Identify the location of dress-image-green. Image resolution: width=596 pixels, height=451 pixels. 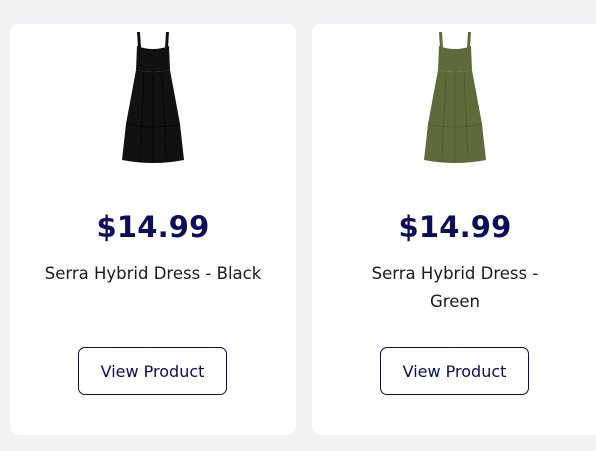
(455, 97).